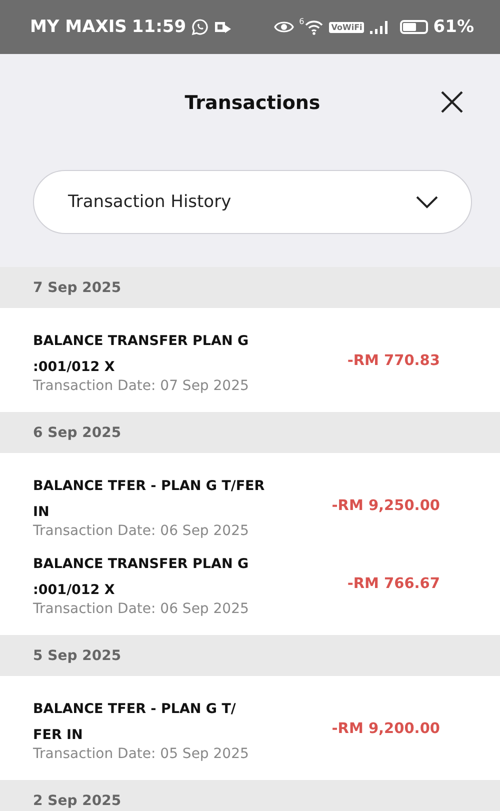  Describe the element at coordinates (223, 27) in the screenshot. I see `message-icon` at that location.